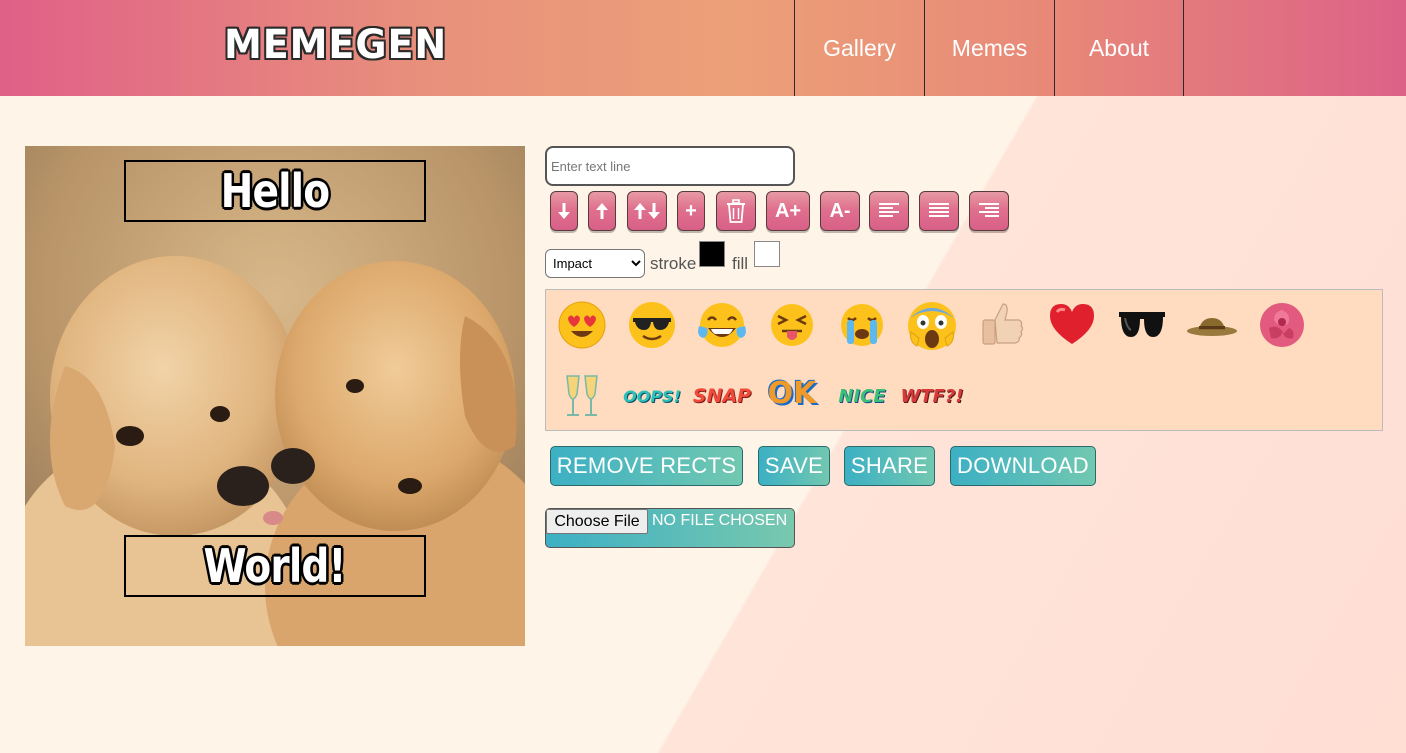 This screenshot has height=753, width=1406. I want to click on bottom-text-line: World!, so click(275, 566).